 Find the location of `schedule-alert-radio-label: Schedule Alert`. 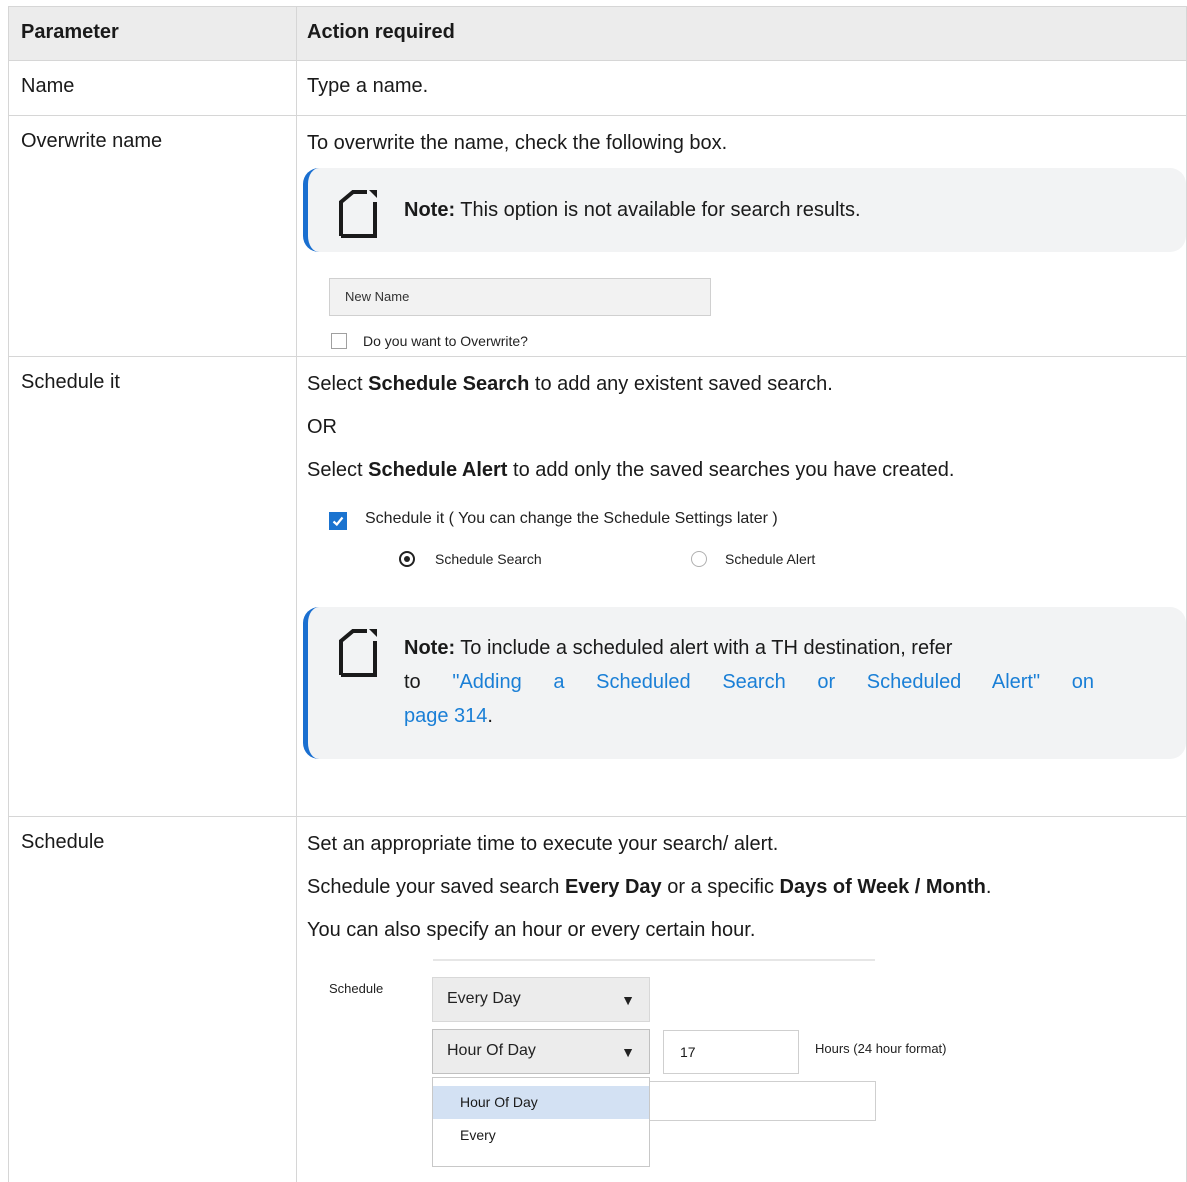

schedule-alert-radio-label: Schedule Alert is located at coordinates (770, 559).